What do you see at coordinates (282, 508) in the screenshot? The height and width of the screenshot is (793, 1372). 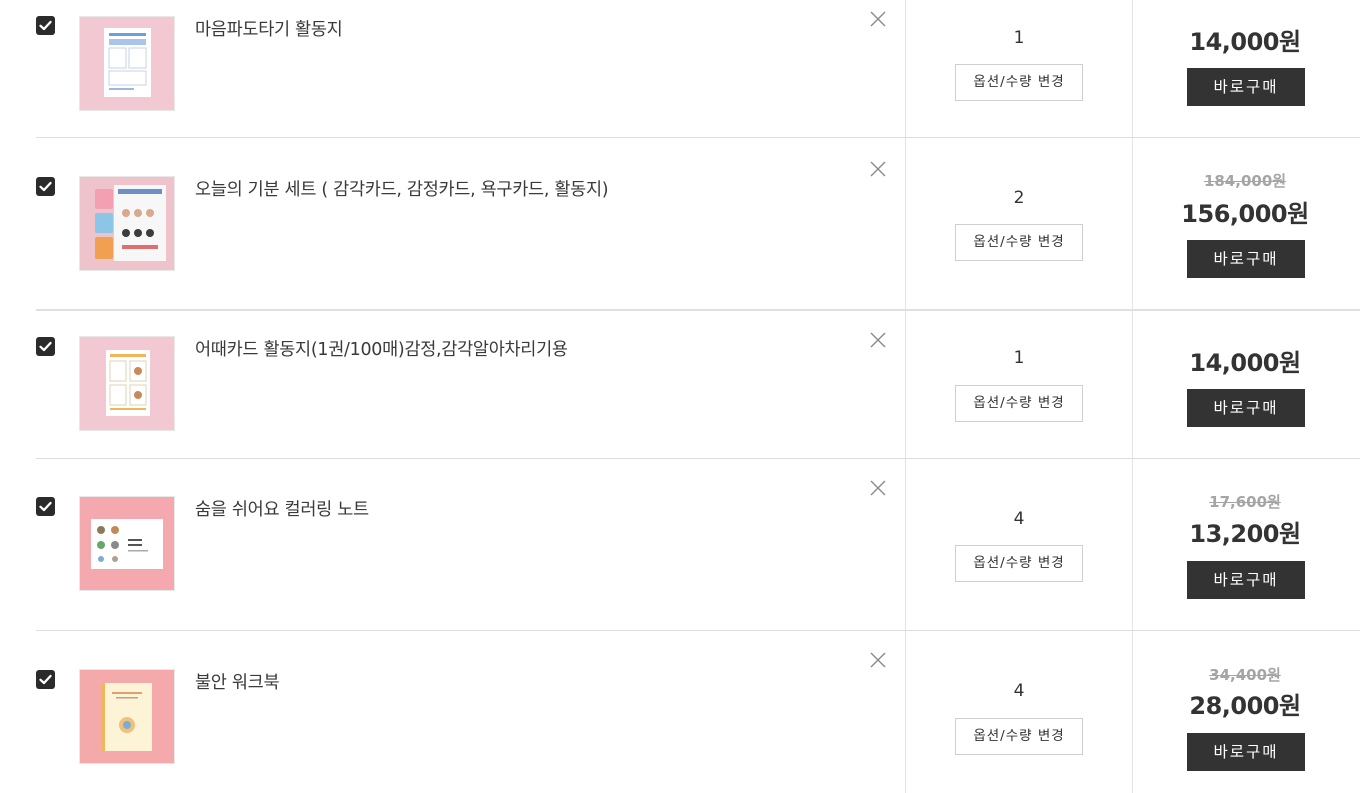 I see `product-name: 숨을 쉬어요 컬러링 노트` at bounding box center [282, 508].